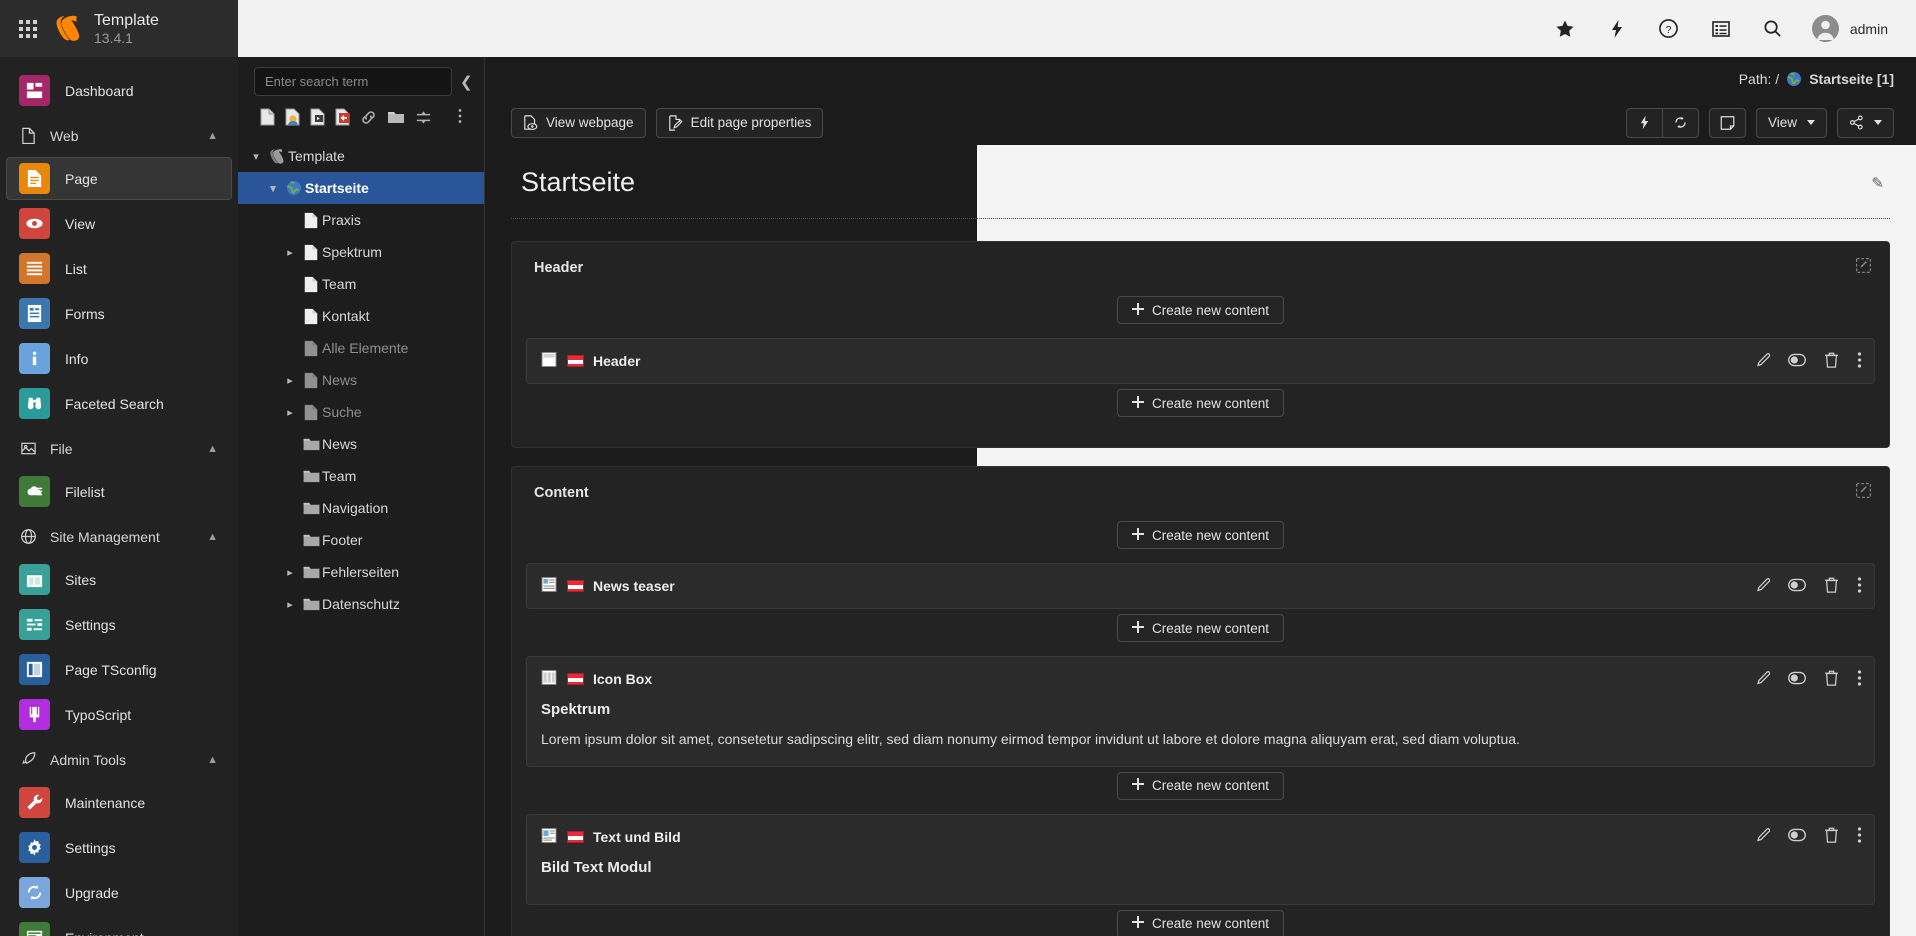  I want to click on new-page-icon, so click(267, 117).